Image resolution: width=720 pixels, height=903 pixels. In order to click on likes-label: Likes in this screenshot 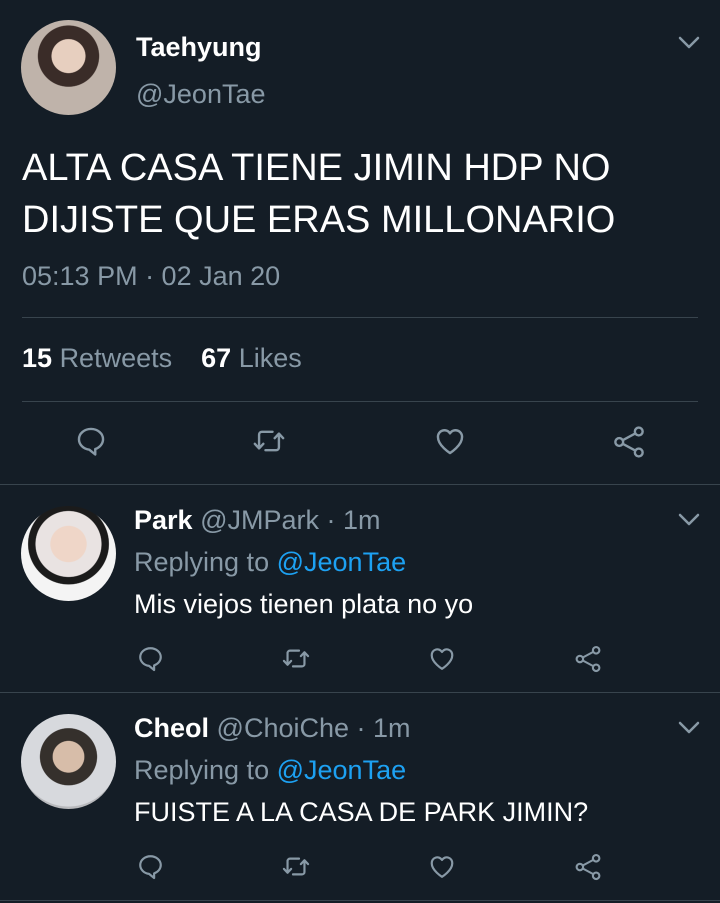, I will do `click(270, 358)`.